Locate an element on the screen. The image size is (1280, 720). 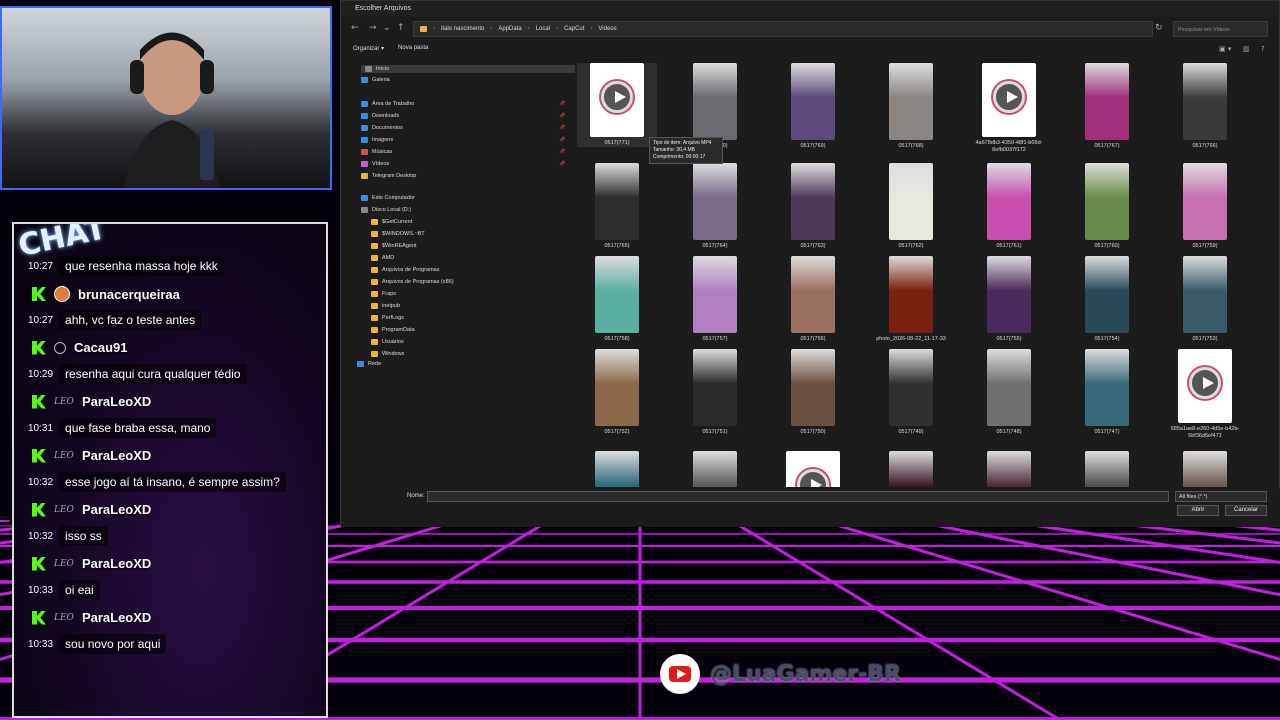
back-arrow-icon: ← is located at coordinates (355, 28).